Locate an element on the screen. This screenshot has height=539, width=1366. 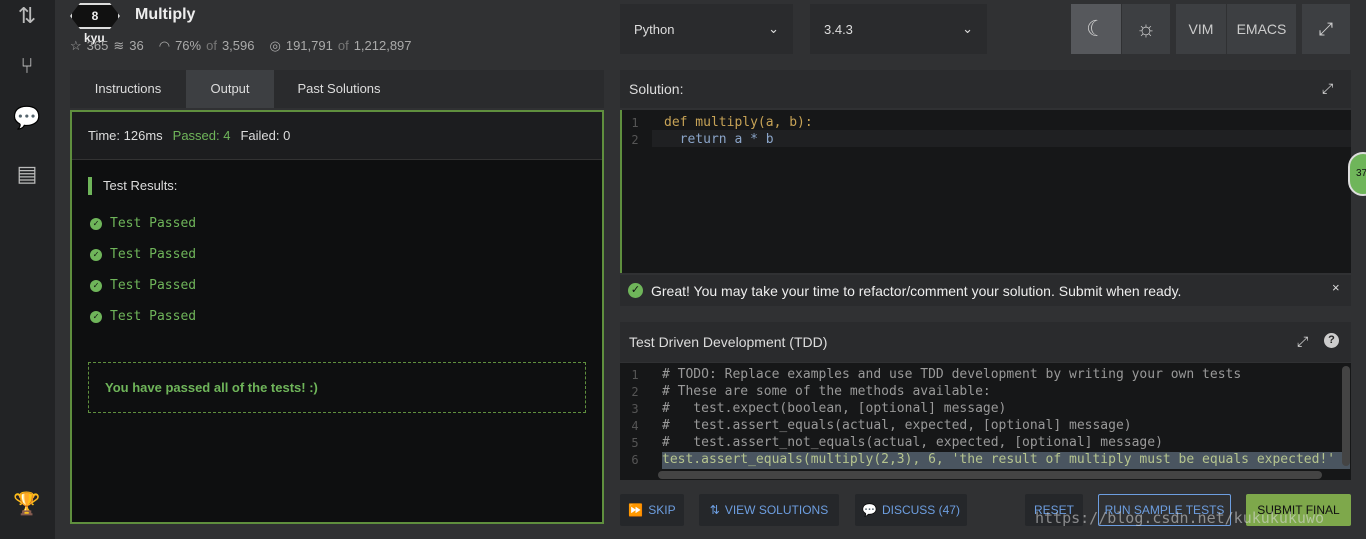
solution-header: Solution: is located at coordinates (985, 89).